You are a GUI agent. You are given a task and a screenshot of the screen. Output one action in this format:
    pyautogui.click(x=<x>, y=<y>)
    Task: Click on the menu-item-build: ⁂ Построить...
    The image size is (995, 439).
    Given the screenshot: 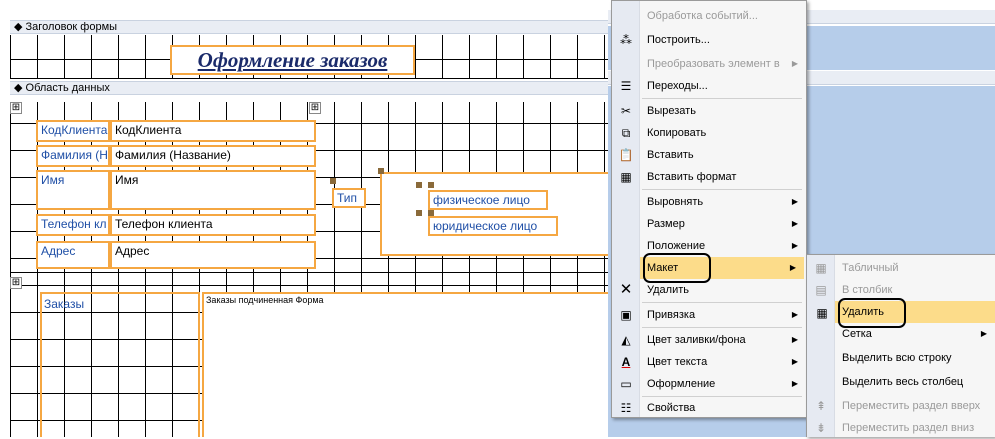 What is the action you would take?
    pyautogui.click(x=709, y=40)
    